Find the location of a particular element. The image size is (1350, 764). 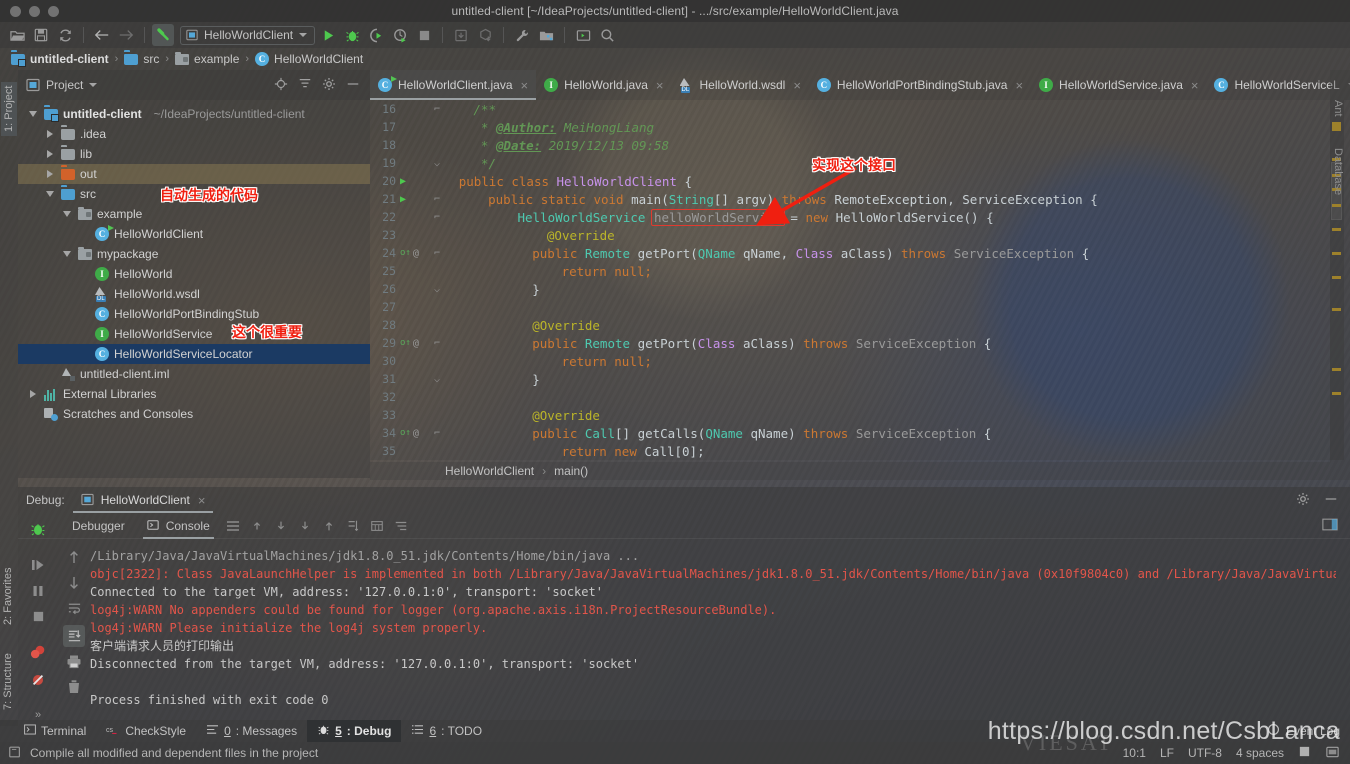

tool-strip-structure: 7: Structure is located at coordinates (8, 681).